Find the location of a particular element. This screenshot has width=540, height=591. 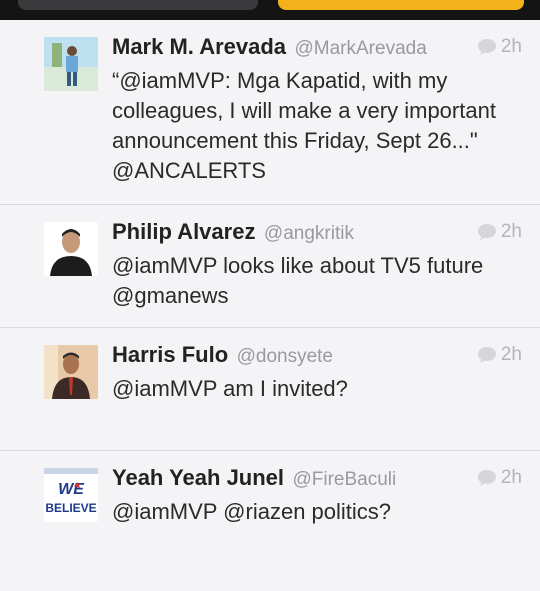

author-handle: @MarkArevada is located at coordinates (361, 48).